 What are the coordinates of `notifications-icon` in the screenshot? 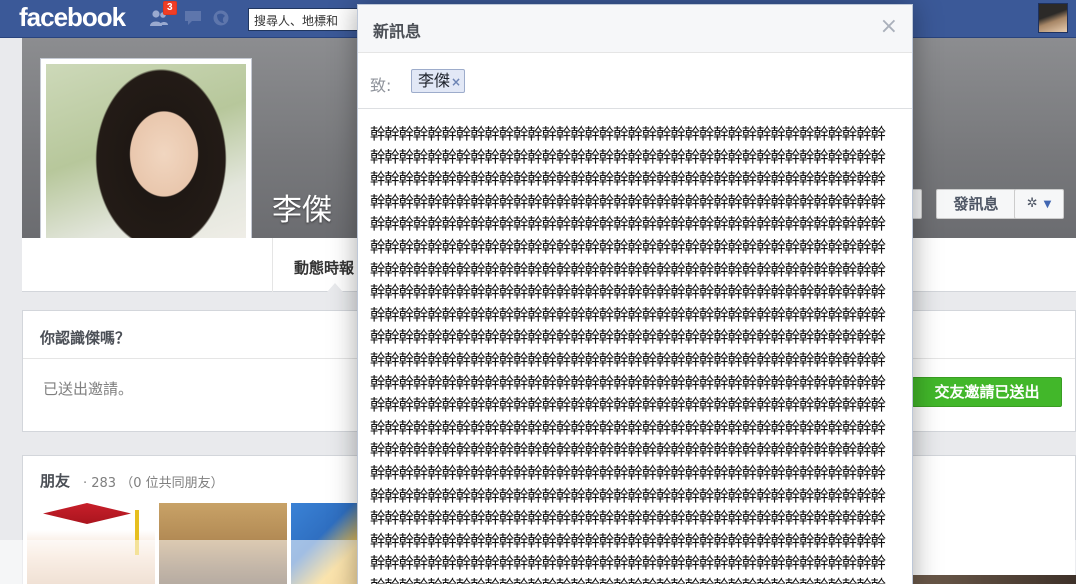 It's located at (221, 18).